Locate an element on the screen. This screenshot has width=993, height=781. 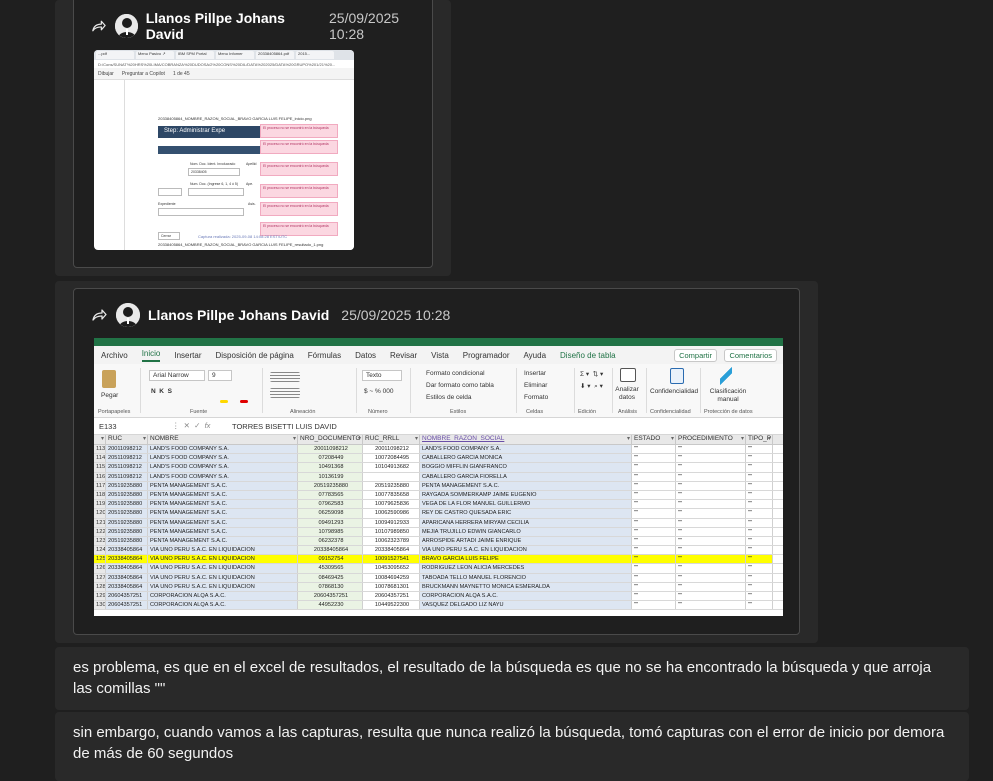
menu-vista: Vista is located at coordinates (440, 355).